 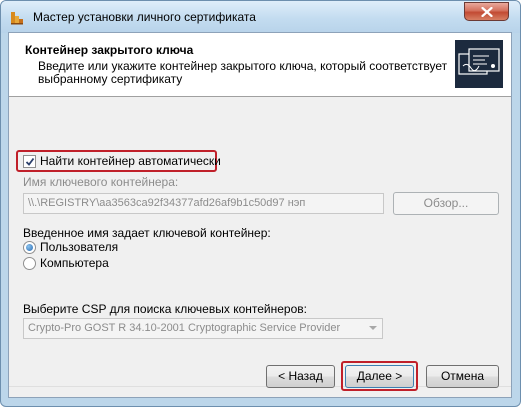 I want to click on radio-selected-dot, so click(x=29, y=247).